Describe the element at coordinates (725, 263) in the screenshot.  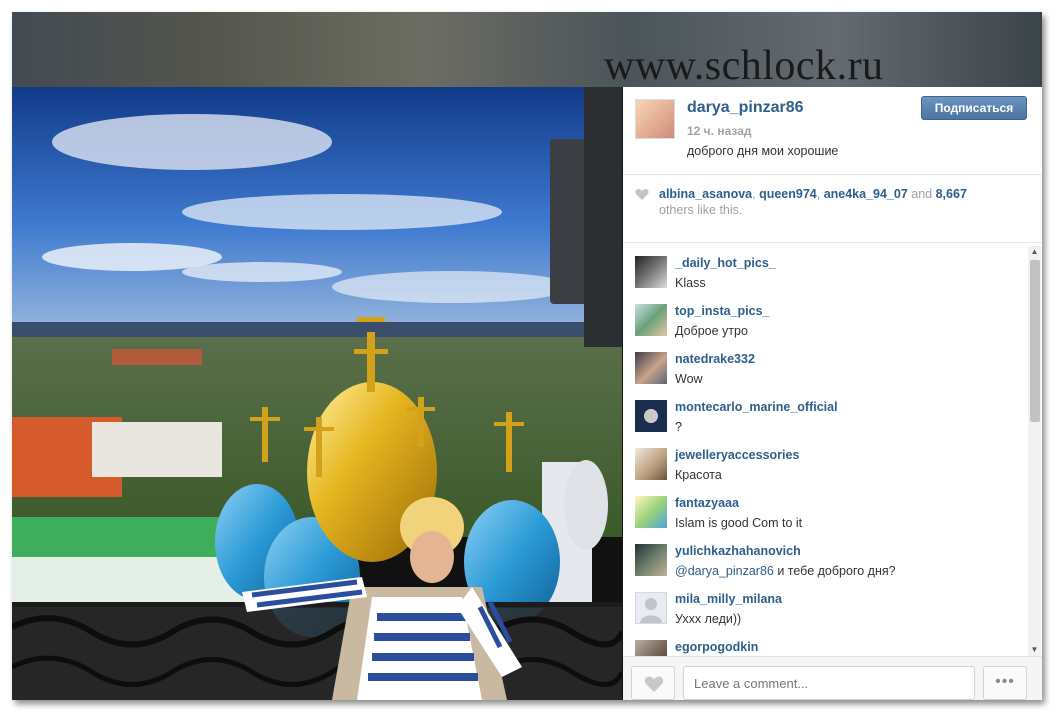
I see `commenter-username: _daily_hot_pics_` at that location.